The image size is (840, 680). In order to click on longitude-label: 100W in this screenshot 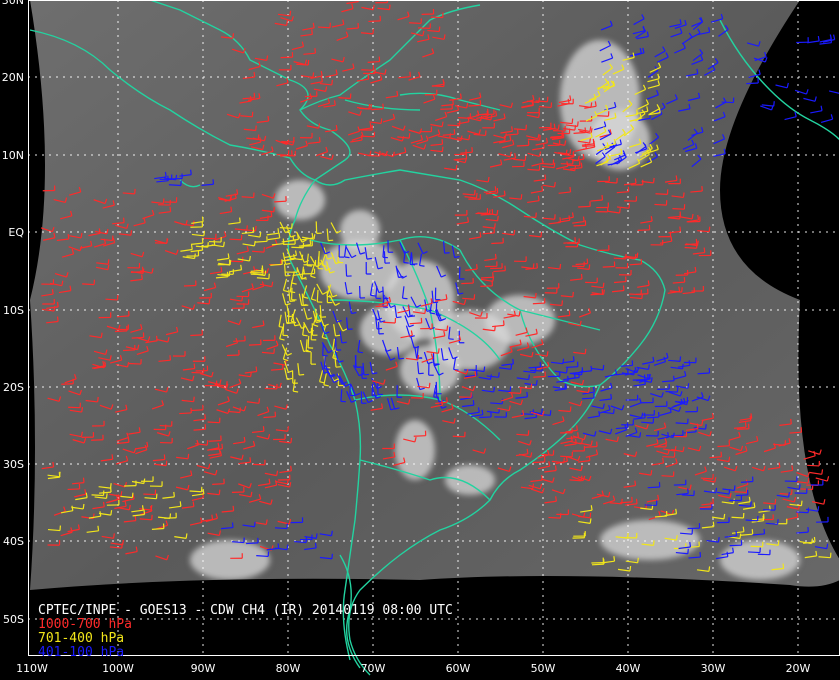, I will do `click(118, 668)`.